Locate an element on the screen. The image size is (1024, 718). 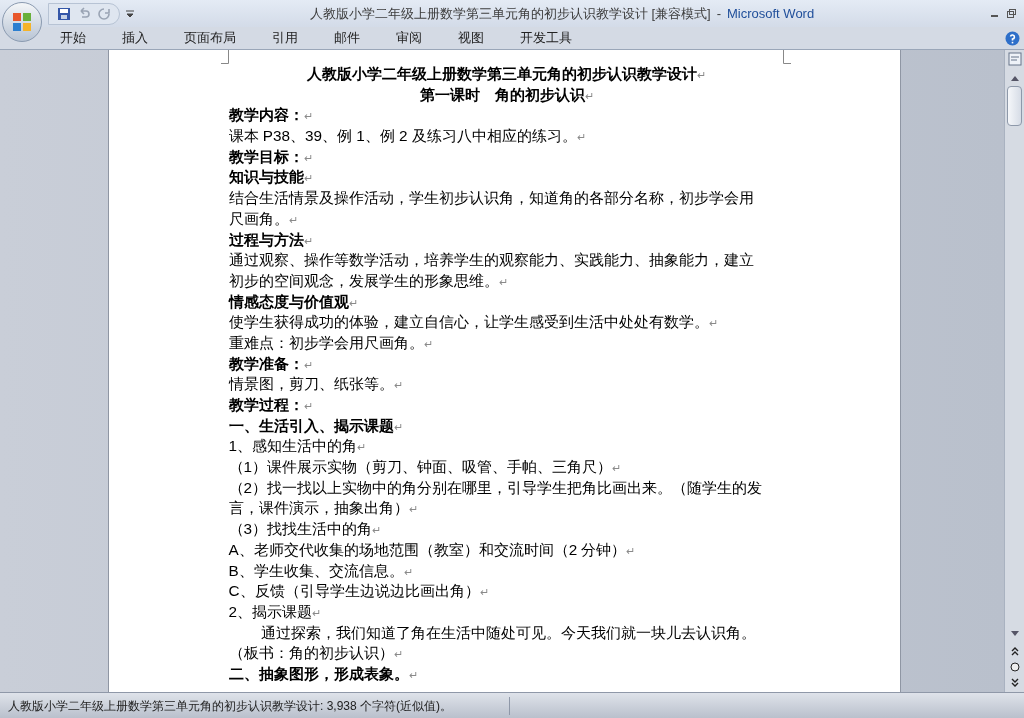
ribbon-tab: 页面布局 is located at coordinates (210, 38).